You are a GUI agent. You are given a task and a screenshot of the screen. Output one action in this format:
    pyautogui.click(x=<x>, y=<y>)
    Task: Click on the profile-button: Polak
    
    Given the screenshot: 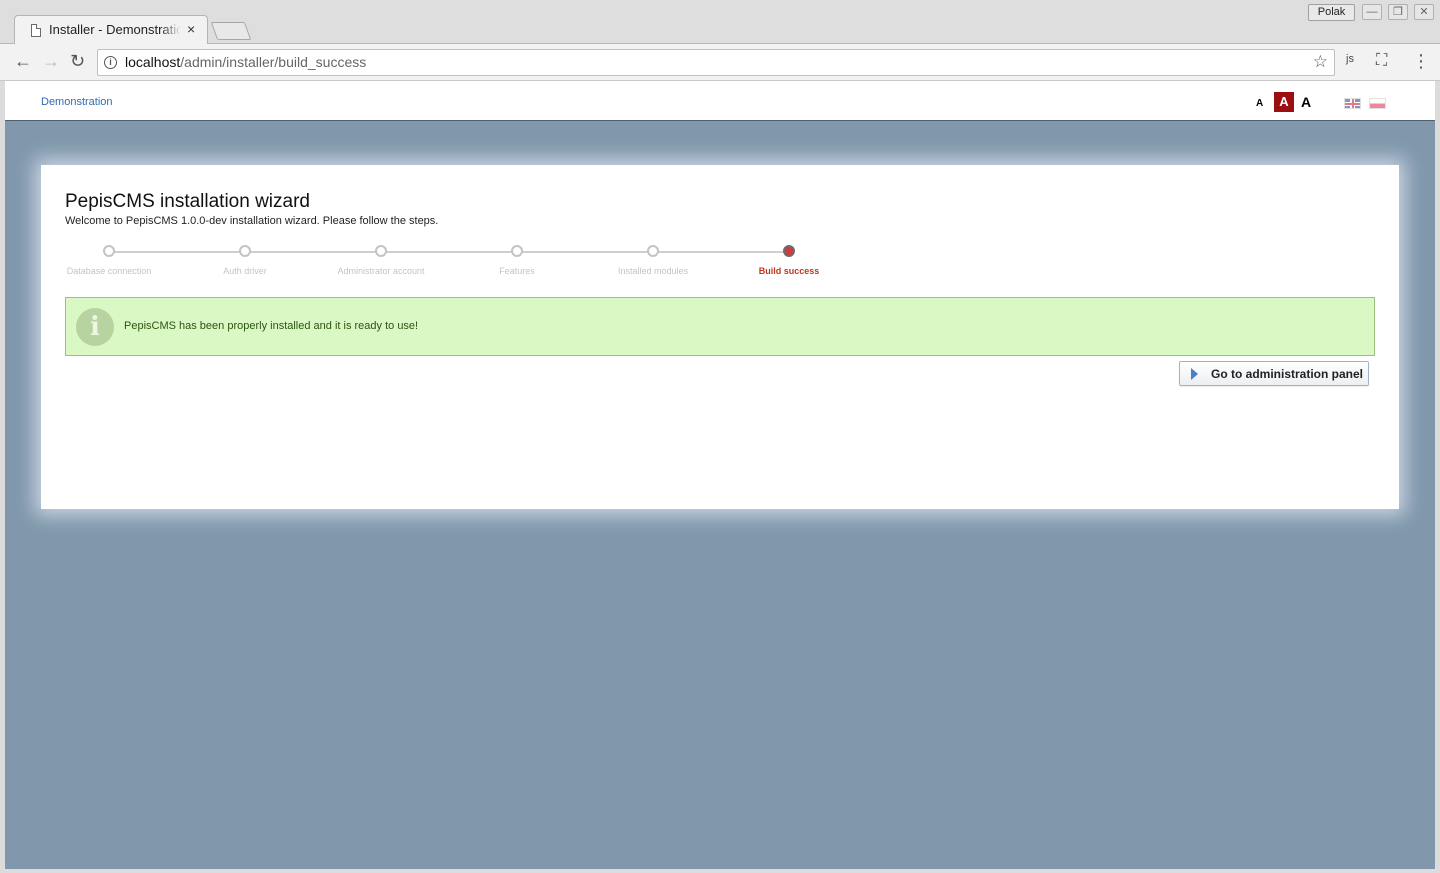 What is the action you would take?
    pyautogui.click(x=1331, y=12)
    